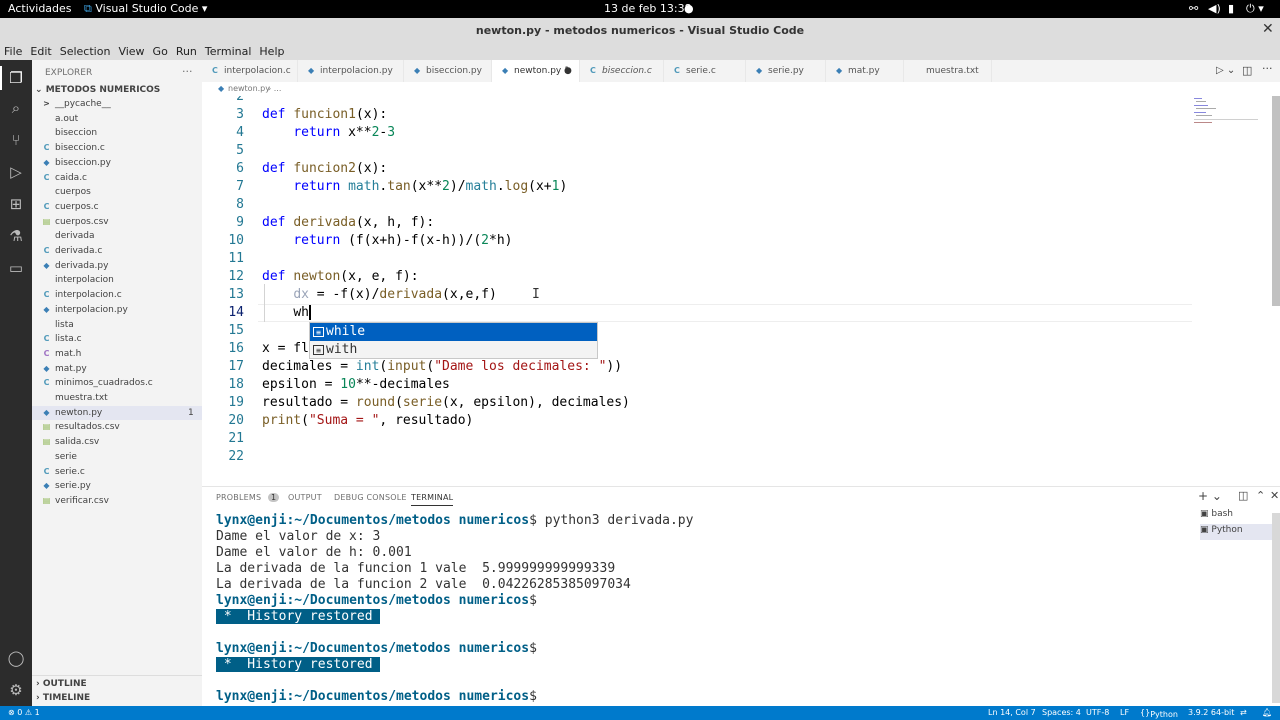  I want to click on menu-go: Go, so click(160, 50).